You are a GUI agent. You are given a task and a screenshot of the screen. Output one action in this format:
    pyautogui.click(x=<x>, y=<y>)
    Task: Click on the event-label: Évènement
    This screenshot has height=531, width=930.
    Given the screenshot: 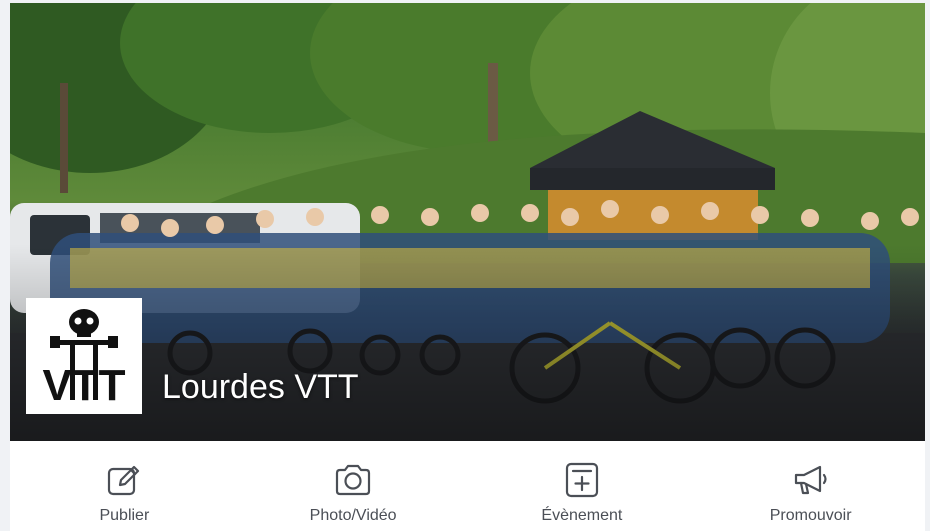 What is the action you would take?
    pyautogui.click(x=582, y=515)
    